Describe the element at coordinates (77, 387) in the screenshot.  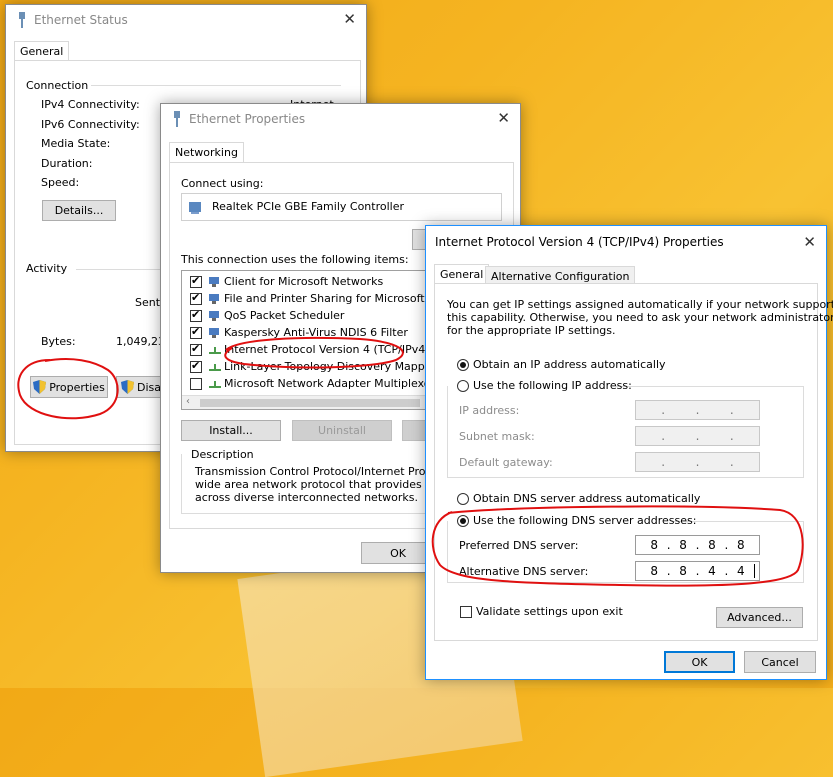
I see `properties-button-label: Properties` at that location.